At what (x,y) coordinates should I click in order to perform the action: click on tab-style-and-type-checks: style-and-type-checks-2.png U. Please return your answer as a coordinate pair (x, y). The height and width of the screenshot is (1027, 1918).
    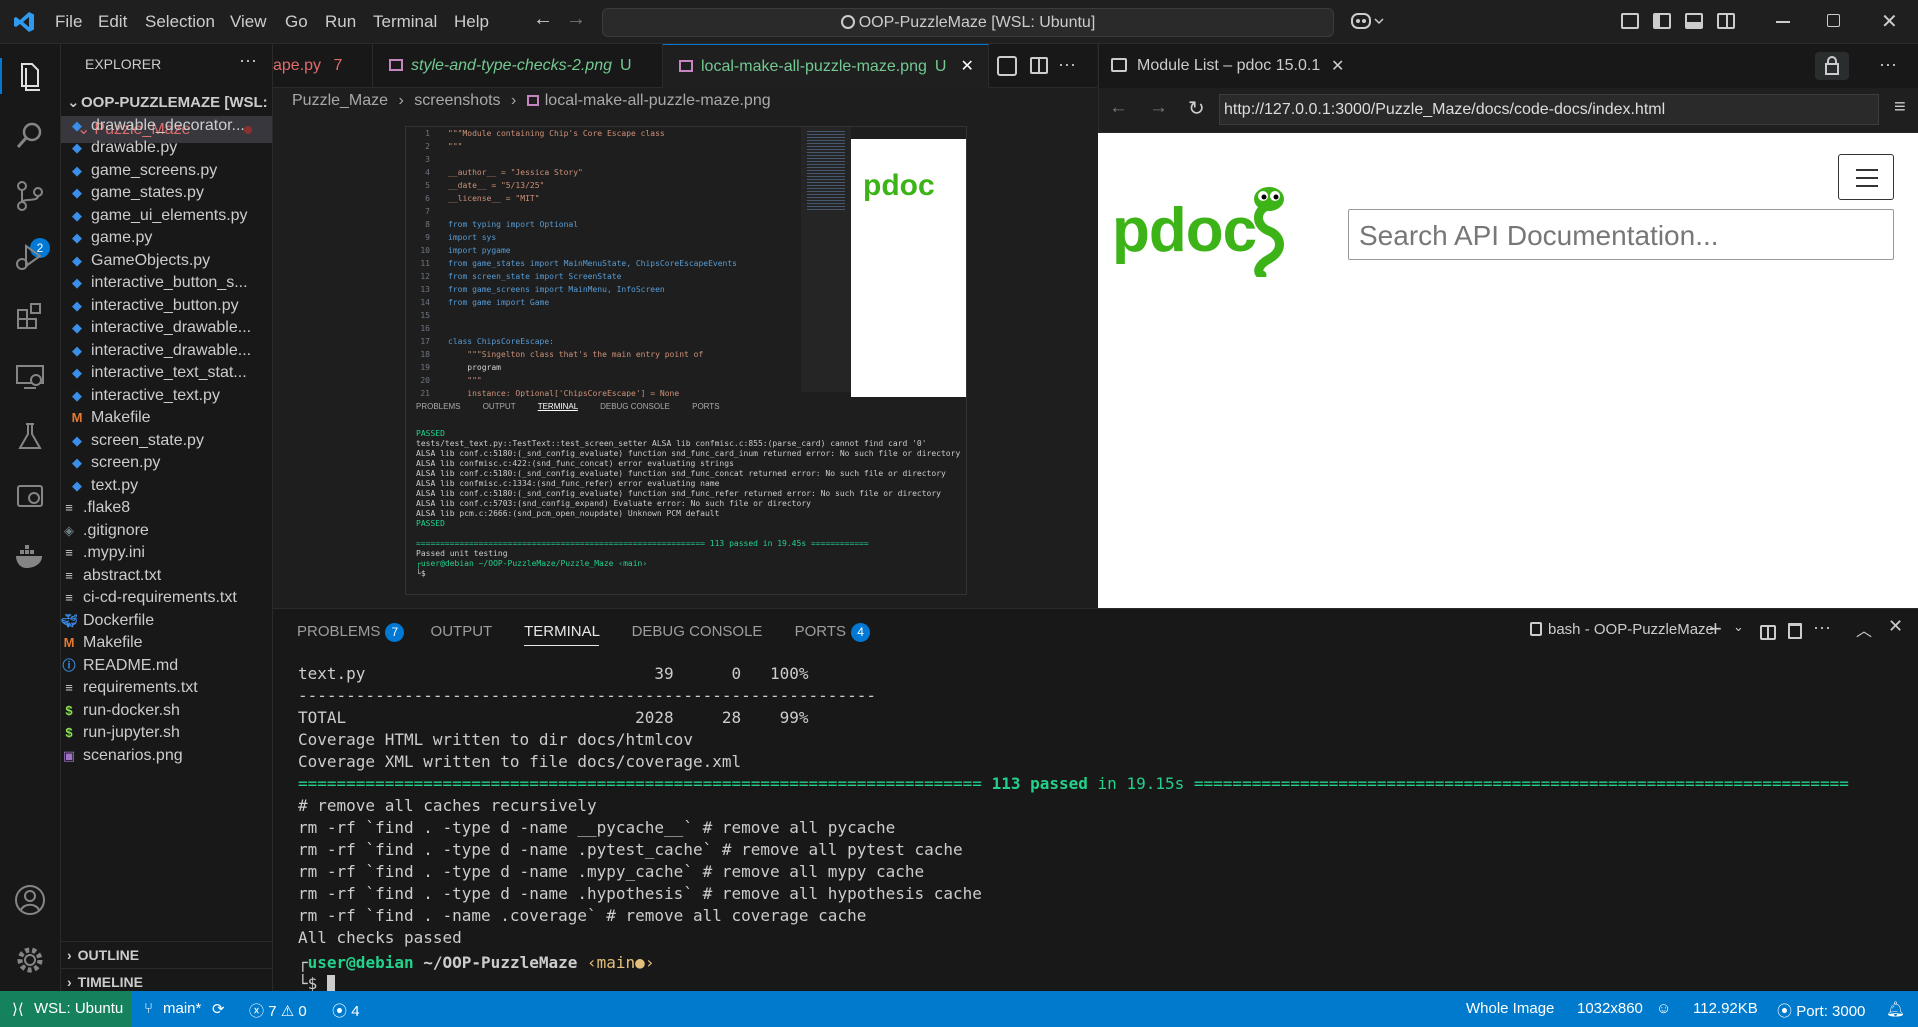
    Looking at the image, I should click on (518, 66).